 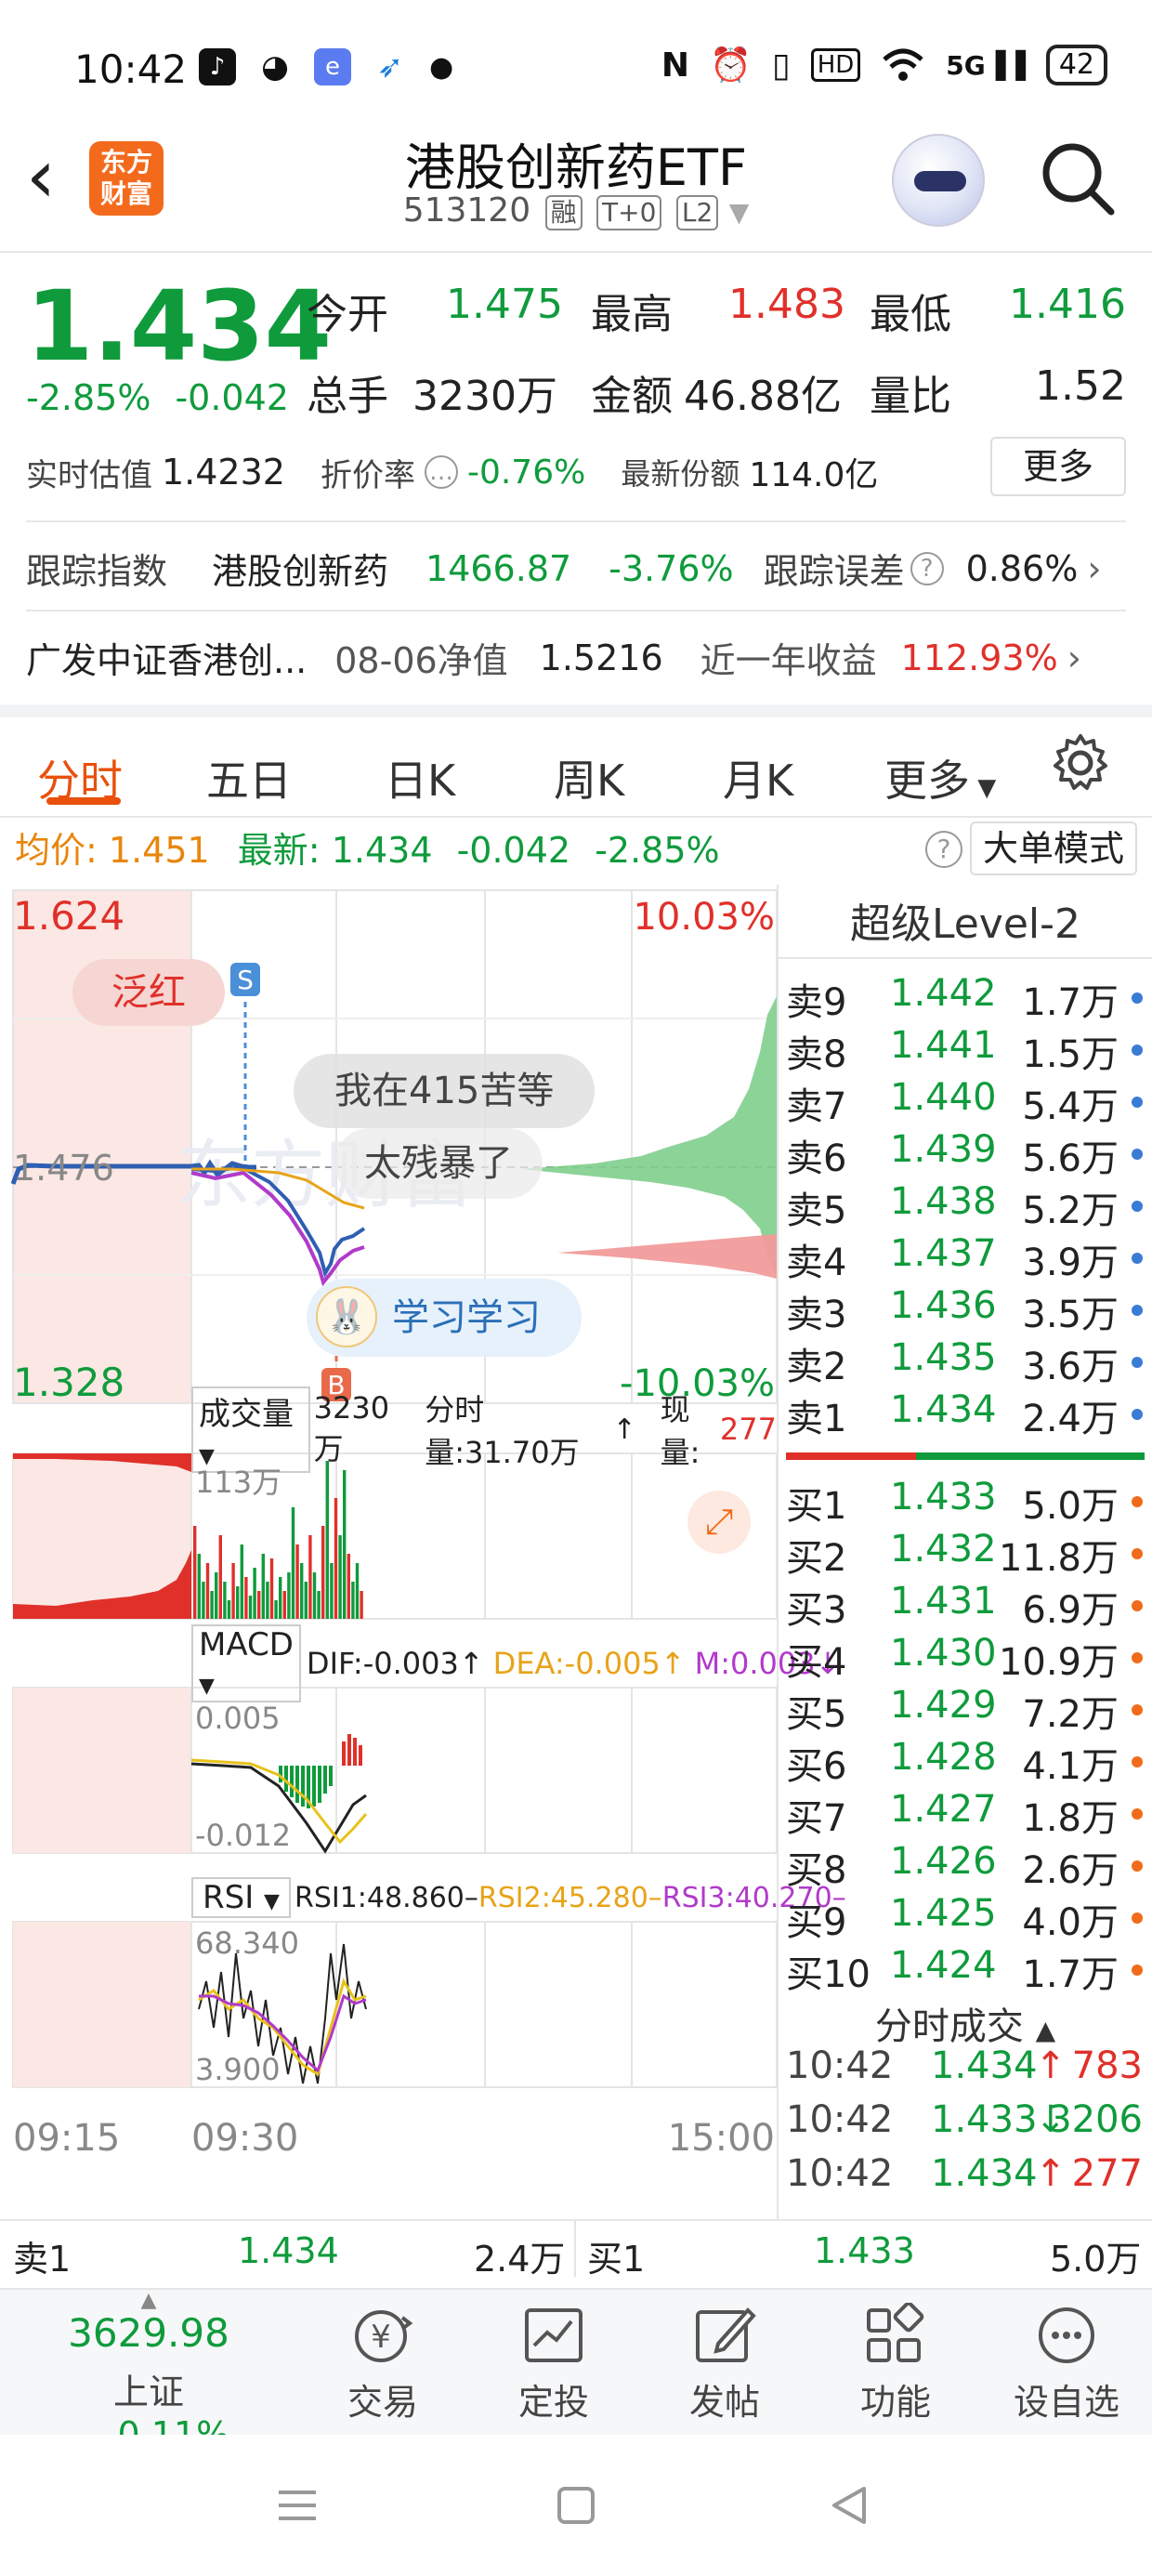 I want to click on avg-value: 1.451, so click(x=159, y=850).